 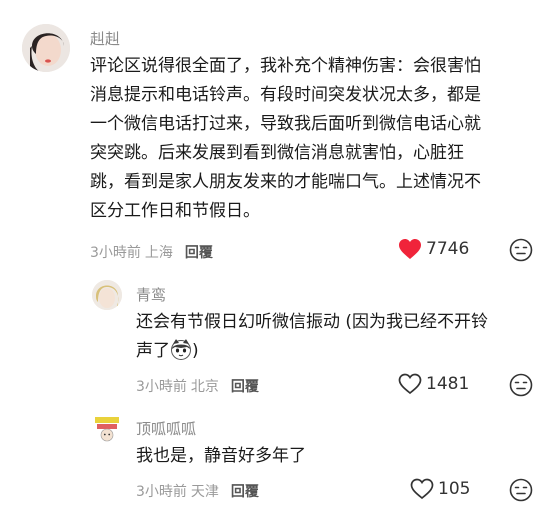 I want to click on like-count: 1481, so click(x=448, y=384).